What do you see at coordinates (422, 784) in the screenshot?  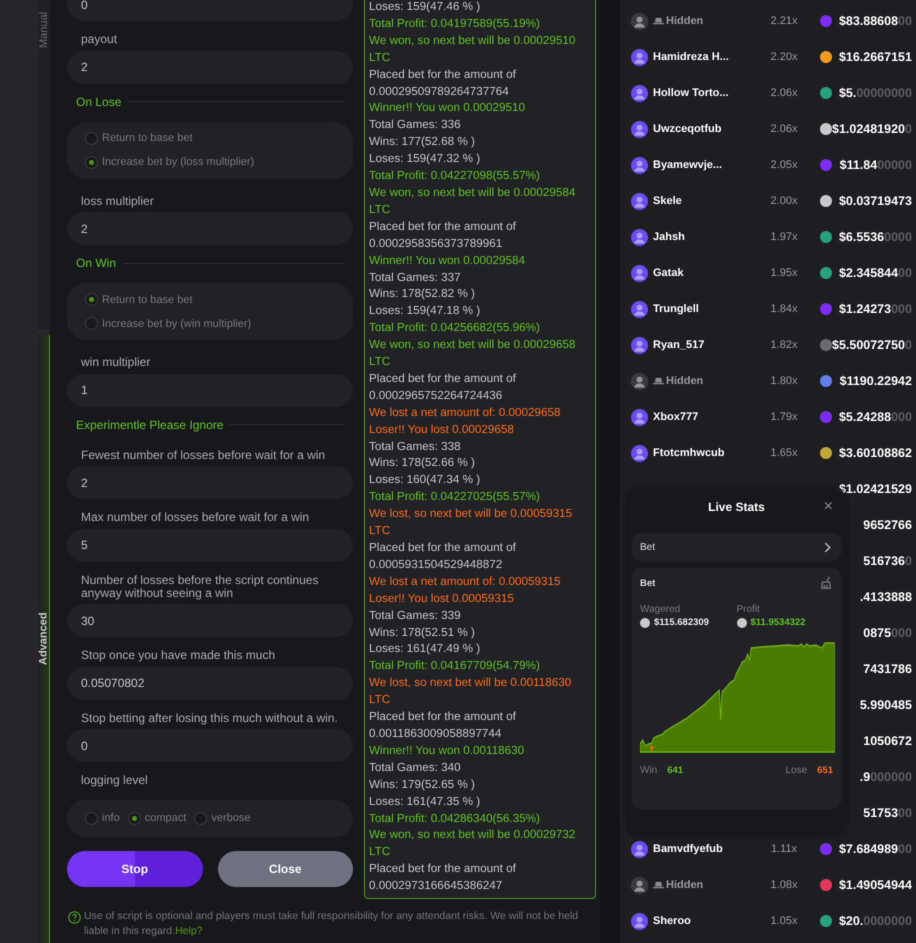 I see `log-line: Wins: 179(52.65 % )` at bounding box center [422, 784].